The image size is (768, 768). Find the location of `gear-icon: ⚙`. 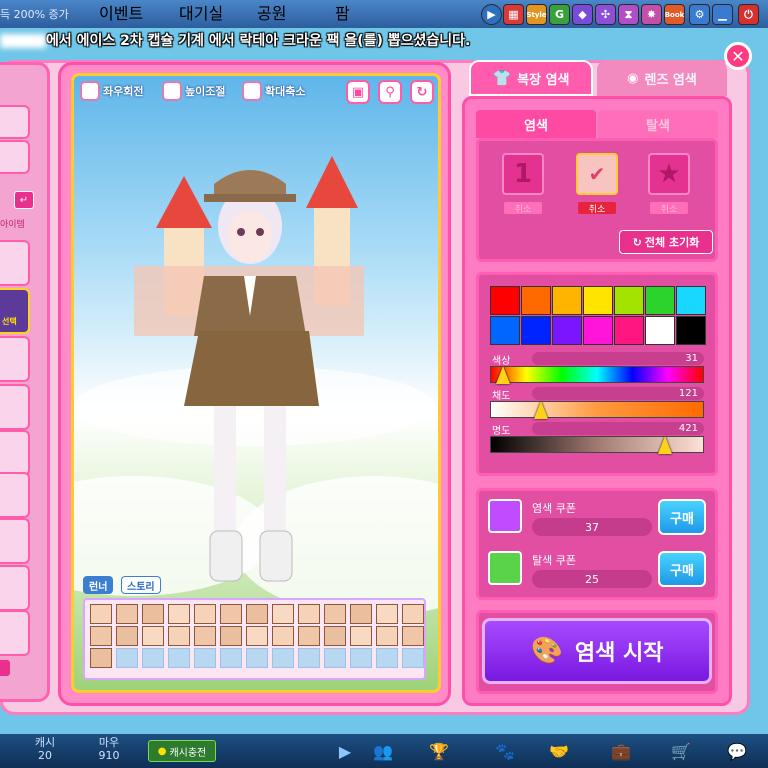

gear-icon: ⚙ is located at coordinates (699, 14).